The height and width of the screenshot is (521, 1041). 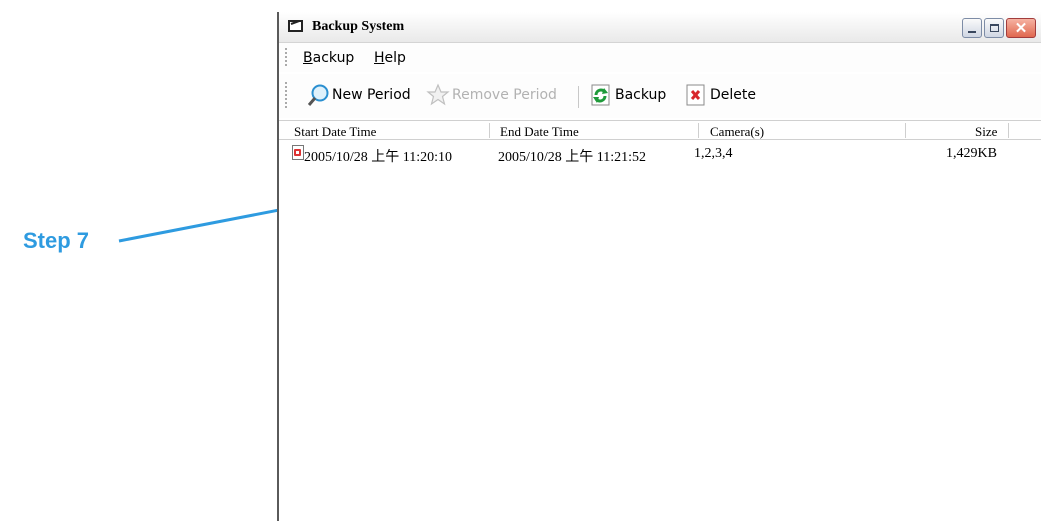 I want to click on refresh-icon, so click(x=601, y=95).